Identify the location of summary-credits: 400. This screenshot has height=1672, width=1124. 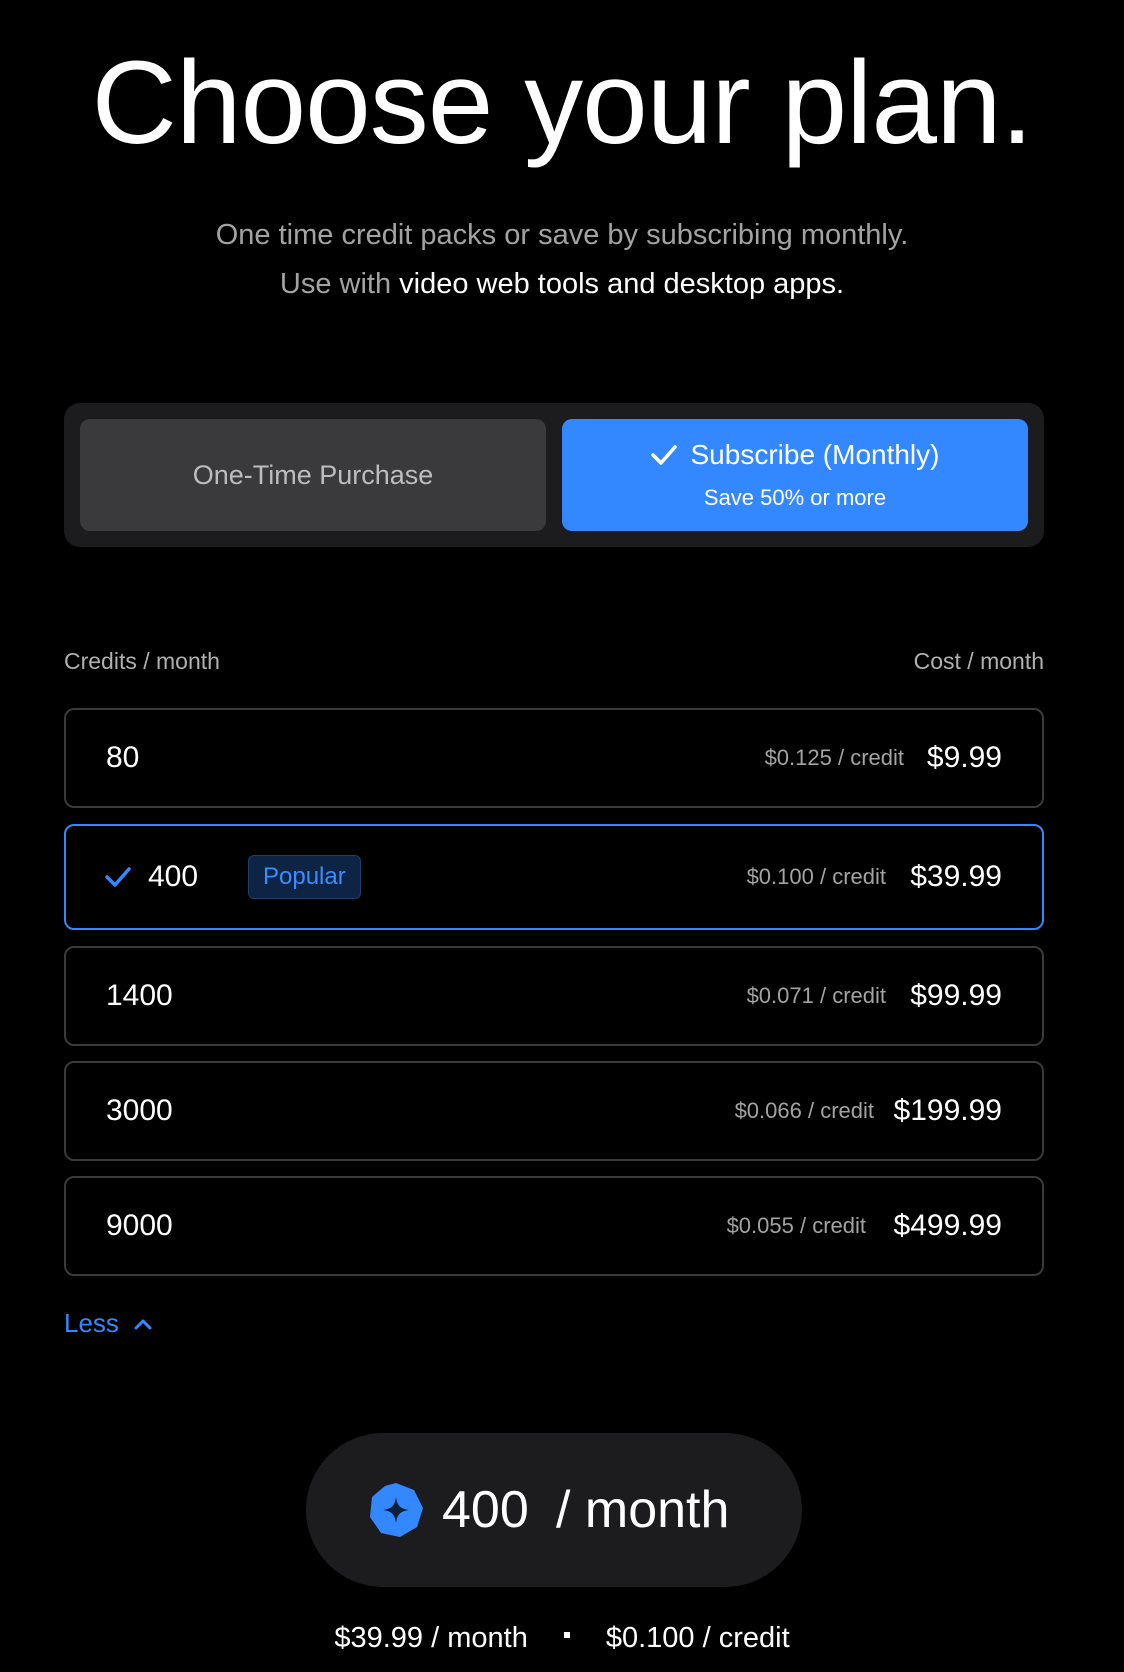
(485, 1510).